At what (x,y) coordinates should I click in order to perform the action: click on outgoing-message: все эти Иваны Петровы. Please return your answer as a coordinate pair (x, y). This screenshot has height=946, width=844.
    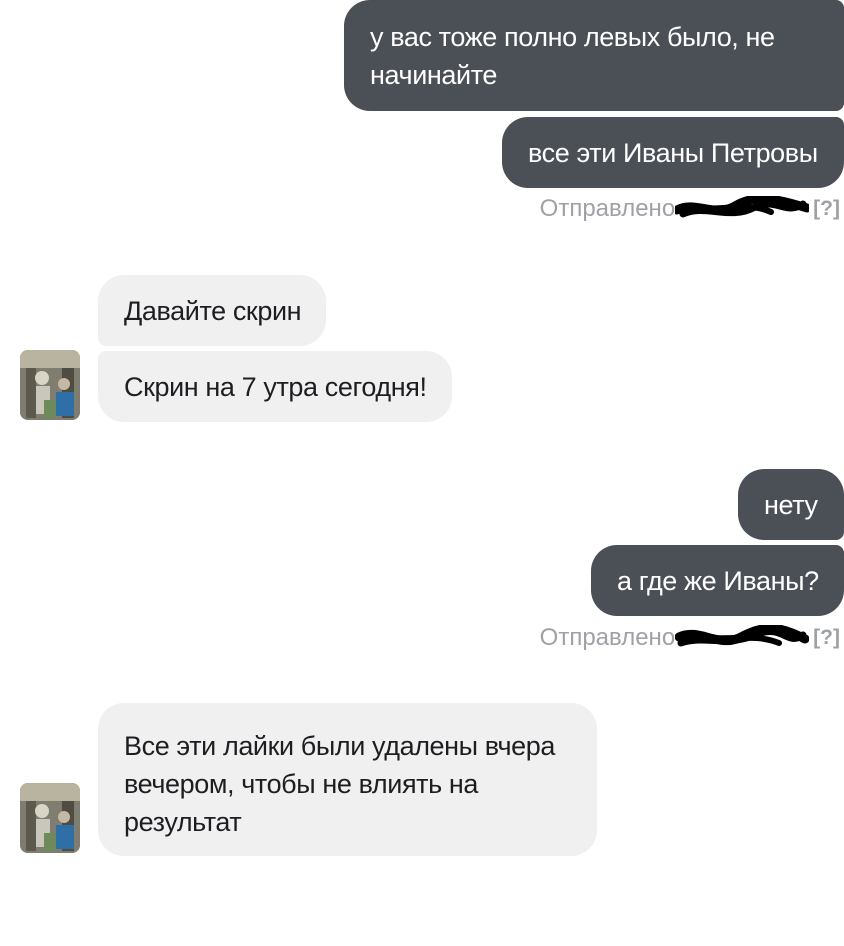
    Looking at the image, I should click on (673, 152).